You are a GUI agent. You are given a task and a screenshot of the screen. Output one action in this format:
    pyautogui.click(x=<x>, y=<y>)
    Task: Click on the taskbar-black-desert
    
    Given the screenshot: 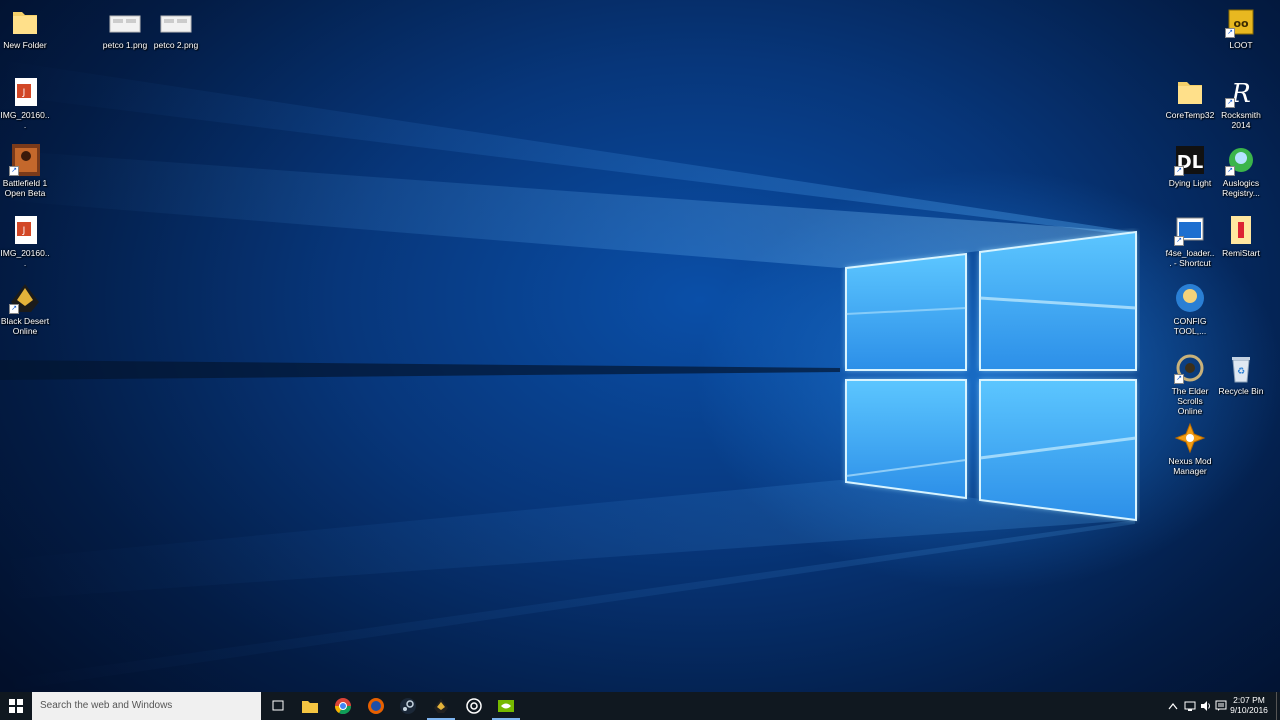 What is the action you would take?
    pyautogui.click(x=441, y=706)
    